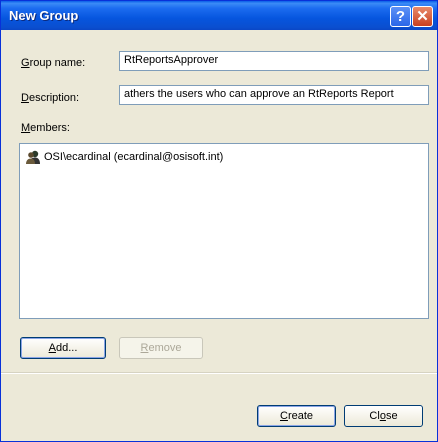  What do you see at coordinates (274, 61) in the screenshot?
I see `group-name-input: RtReportsApprover` at bounding box center [274, 61].